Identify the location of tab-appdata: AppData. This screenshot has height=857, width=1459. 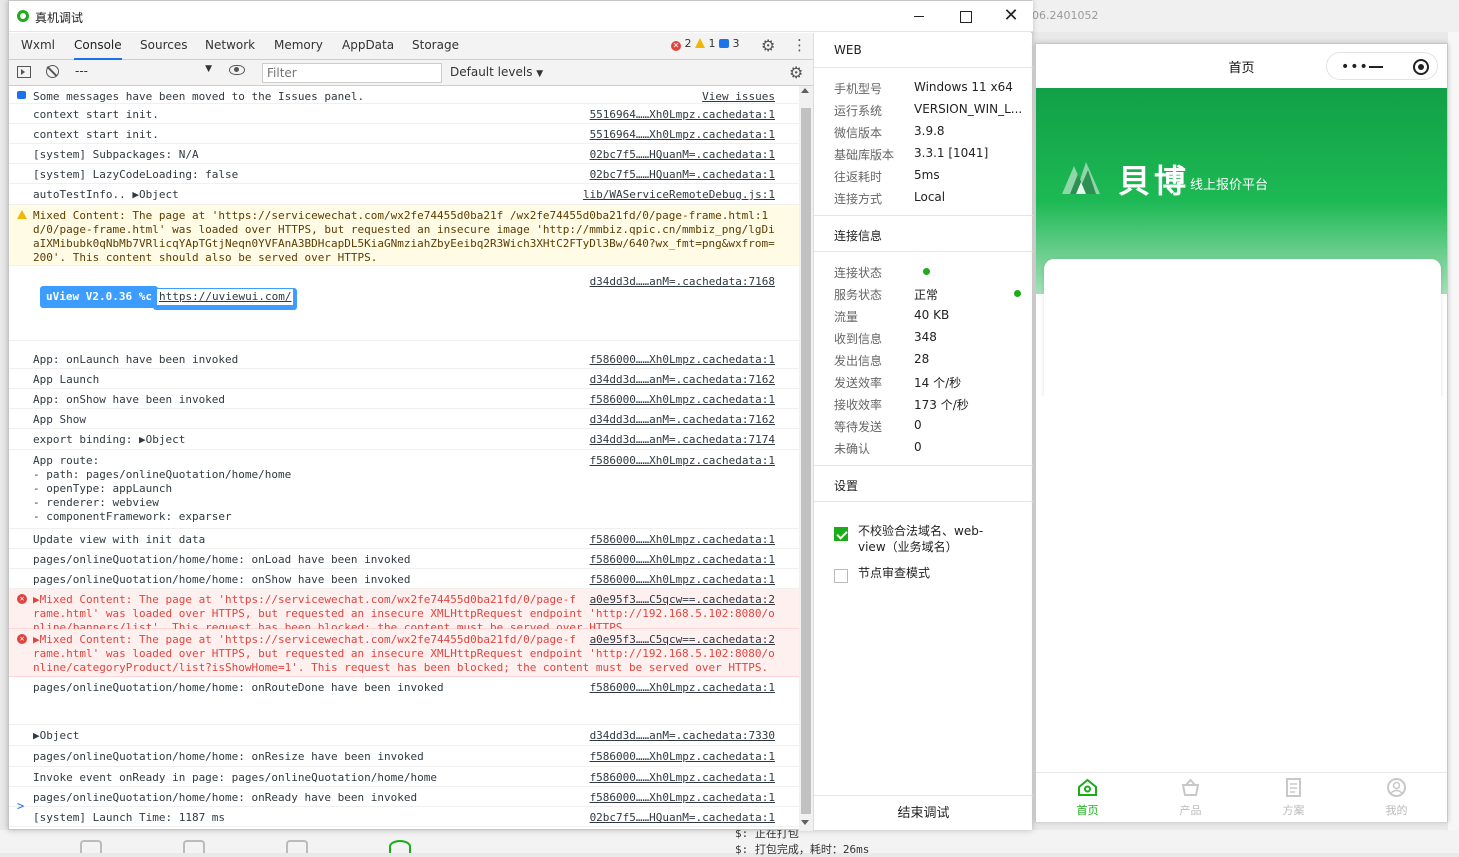
(368, 46).